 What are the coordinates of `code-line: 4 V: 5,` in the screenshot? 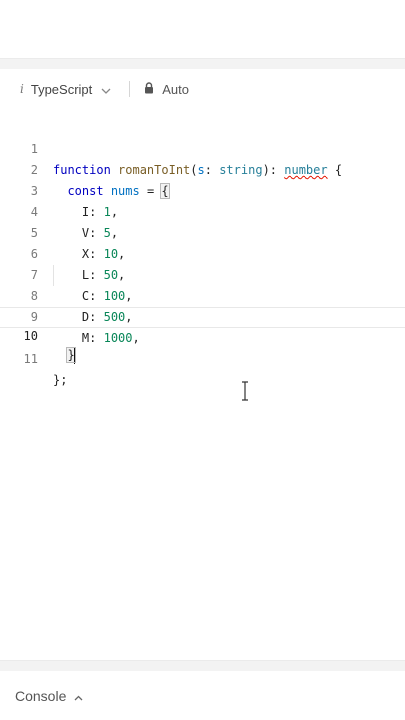 It's located at (202, 210).